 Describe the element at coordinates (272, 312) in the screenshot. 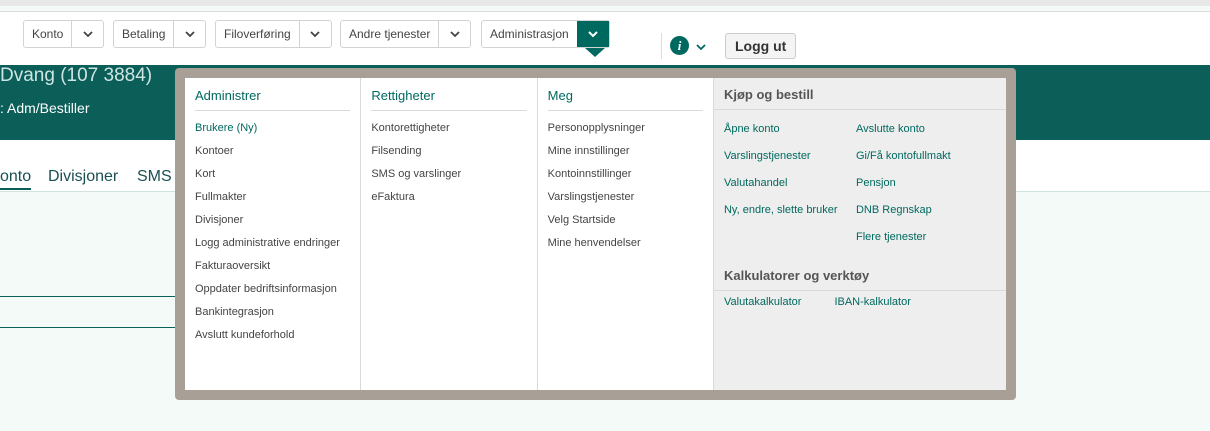

I see `menu-item-bankintegrasjon: Bankintegrasjon` at that location.